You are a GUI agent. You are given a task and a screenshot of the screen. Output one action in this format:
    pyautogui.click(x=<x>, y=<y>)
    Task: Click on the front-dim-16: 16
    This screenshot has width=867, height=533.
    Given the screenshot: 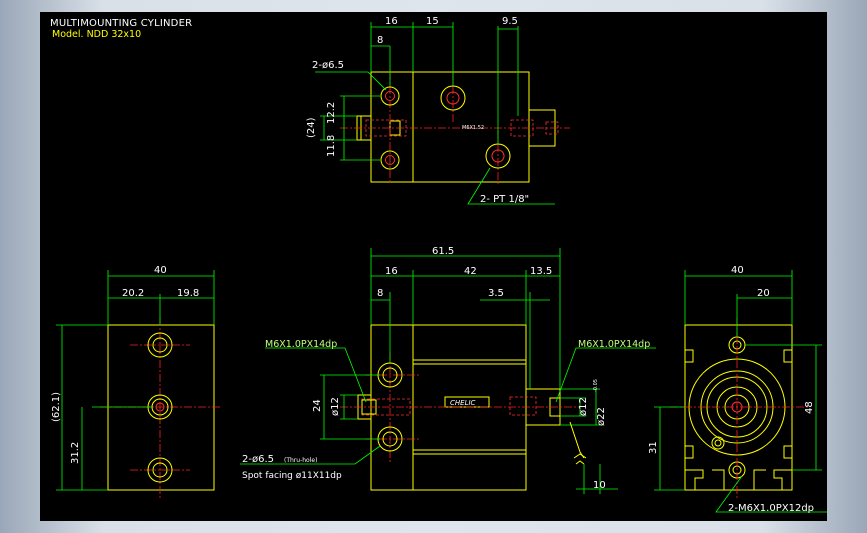 What is the action you would take?
    pyautogui.click(x=391, y=271)
    